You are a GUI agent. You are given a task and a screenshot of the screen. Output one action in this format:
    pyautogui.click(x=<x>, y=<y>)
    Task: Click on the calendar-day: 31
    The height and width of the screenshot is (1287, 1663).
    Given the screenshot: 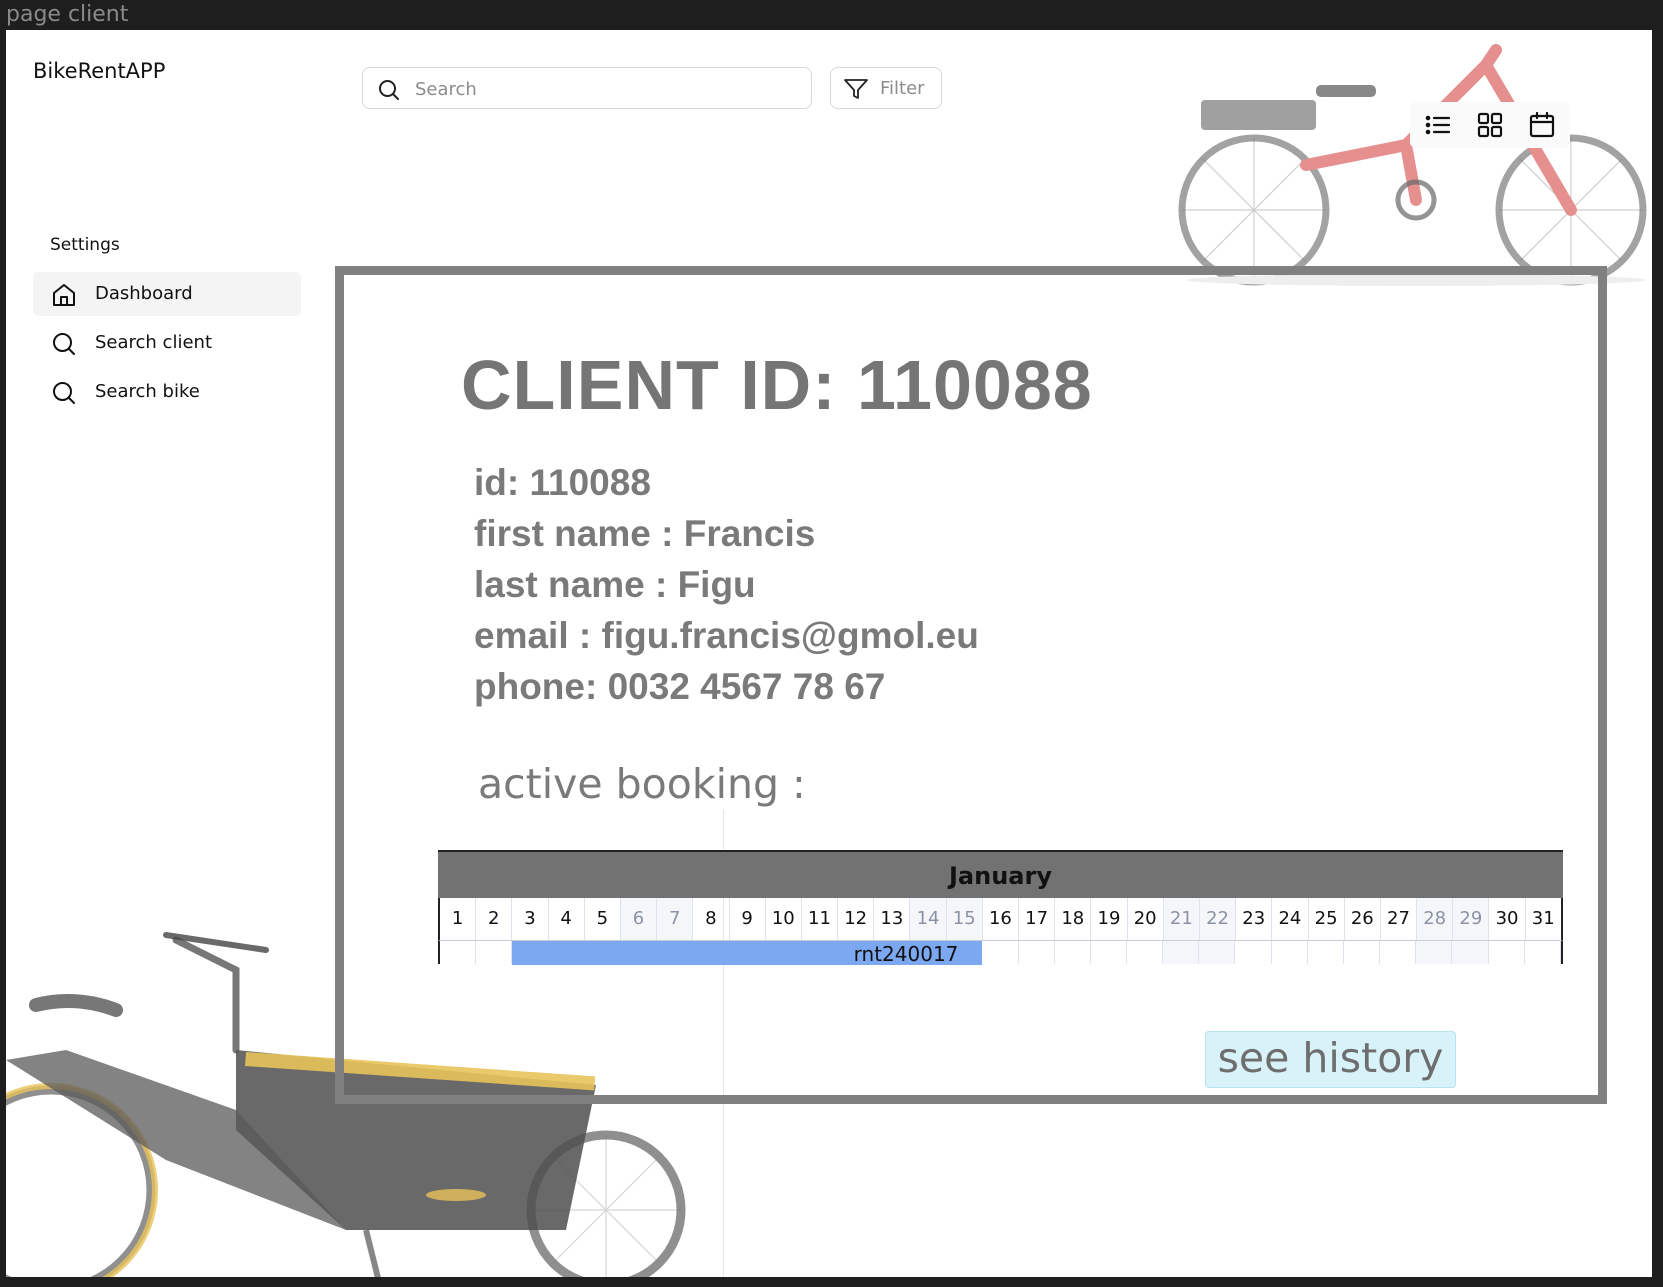 What is the action you would take?
    pyautogui.click(x=1543, y=919)
    